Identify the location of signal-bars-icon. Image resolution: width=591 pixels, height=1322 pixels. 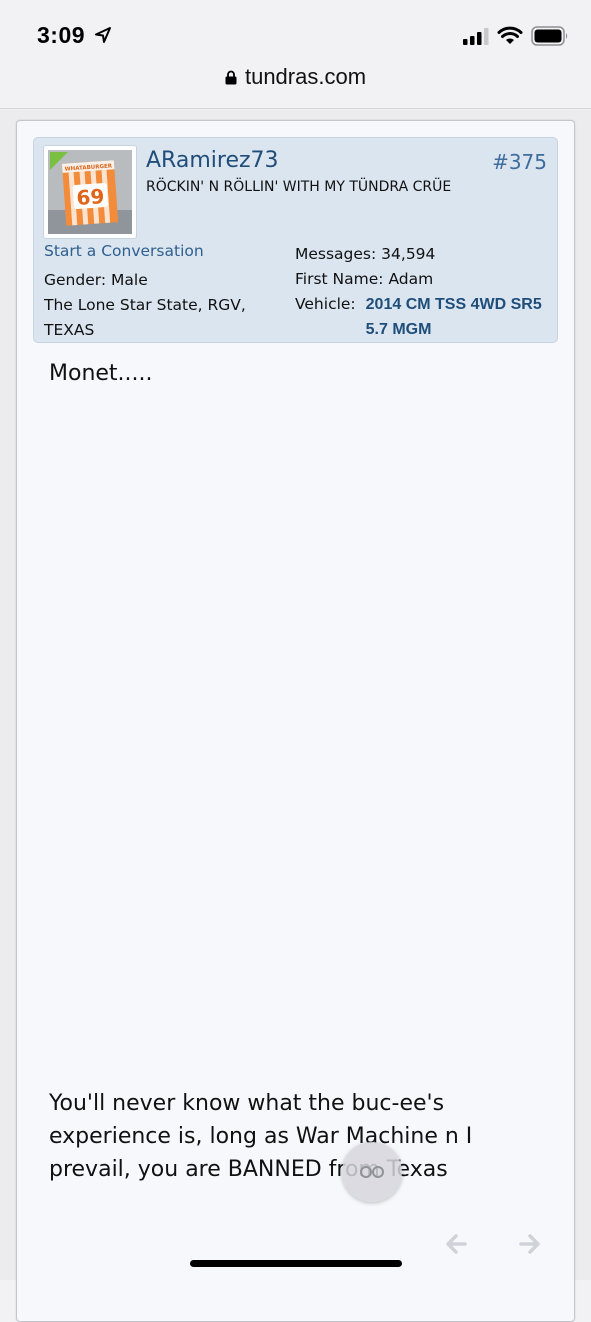
(476, 36).